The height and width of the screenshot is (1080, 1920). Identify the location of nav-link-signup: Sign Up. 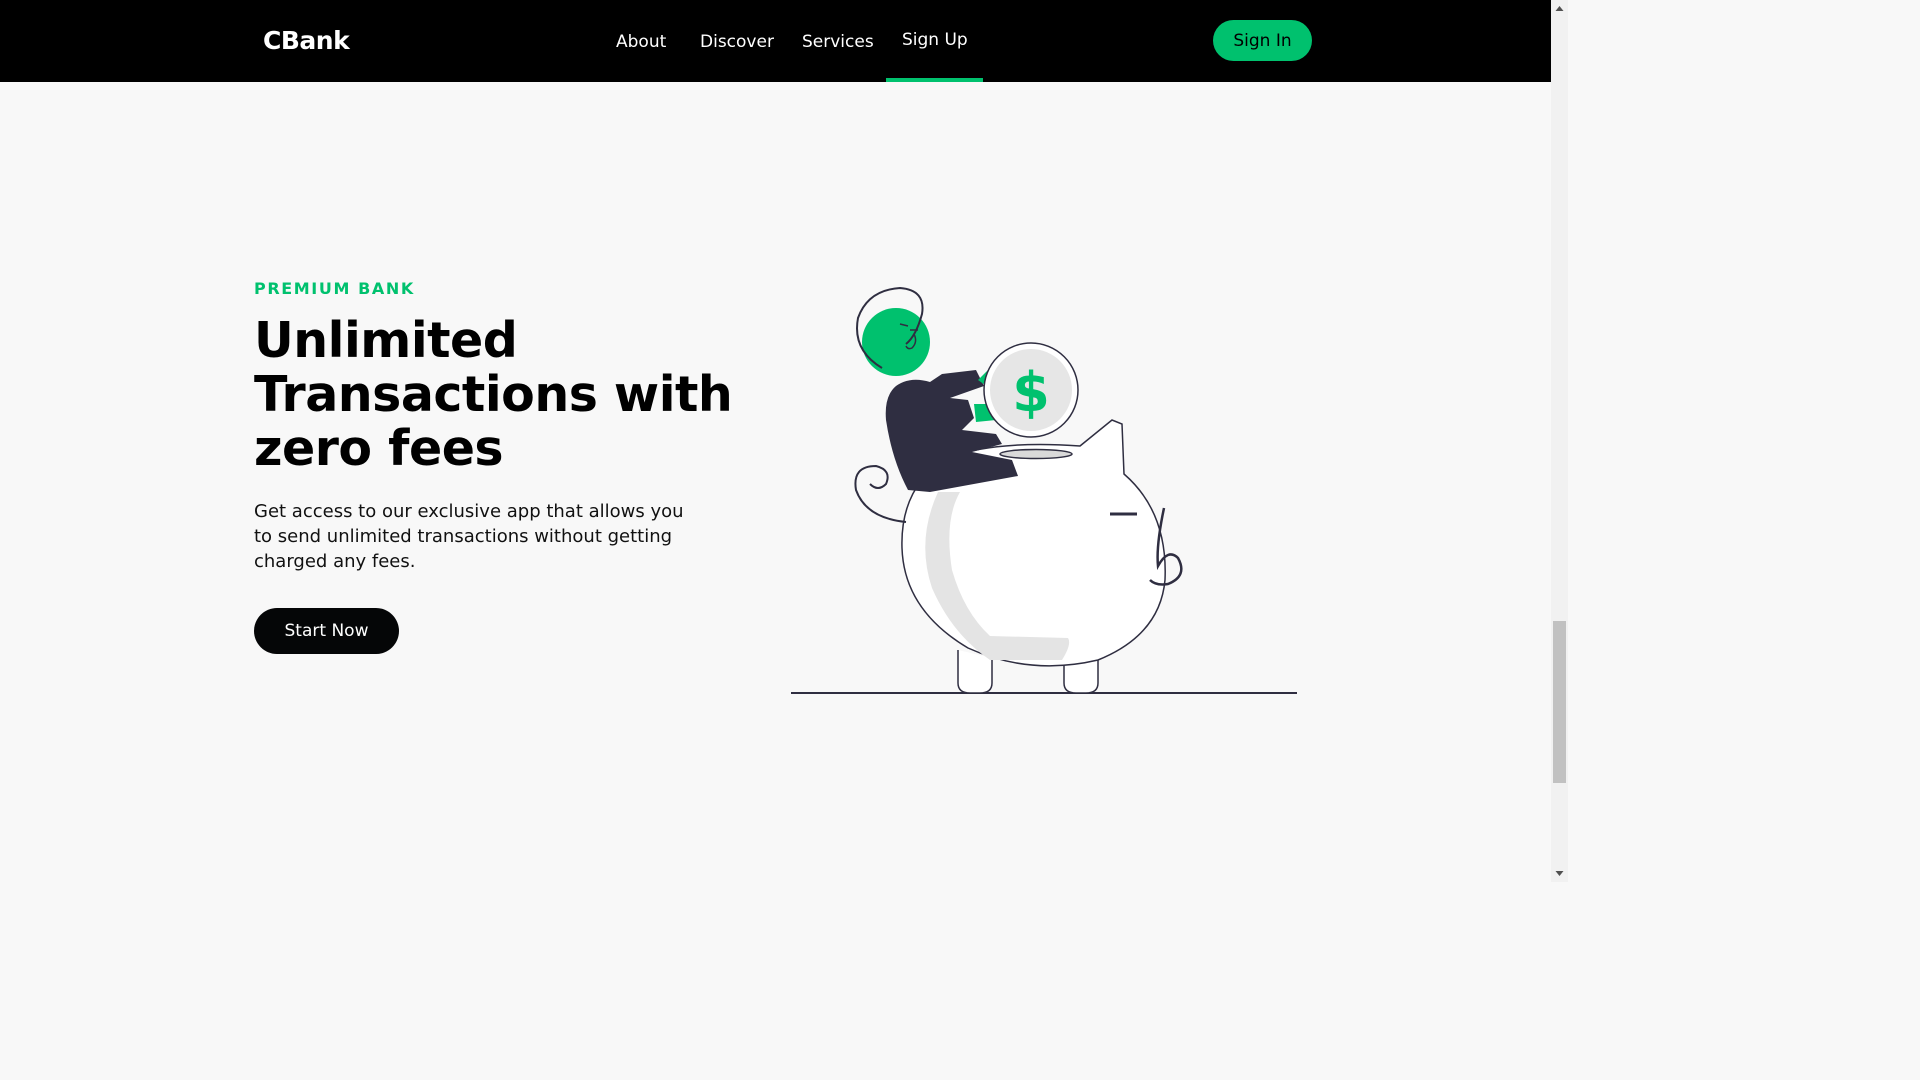
(935, 40).